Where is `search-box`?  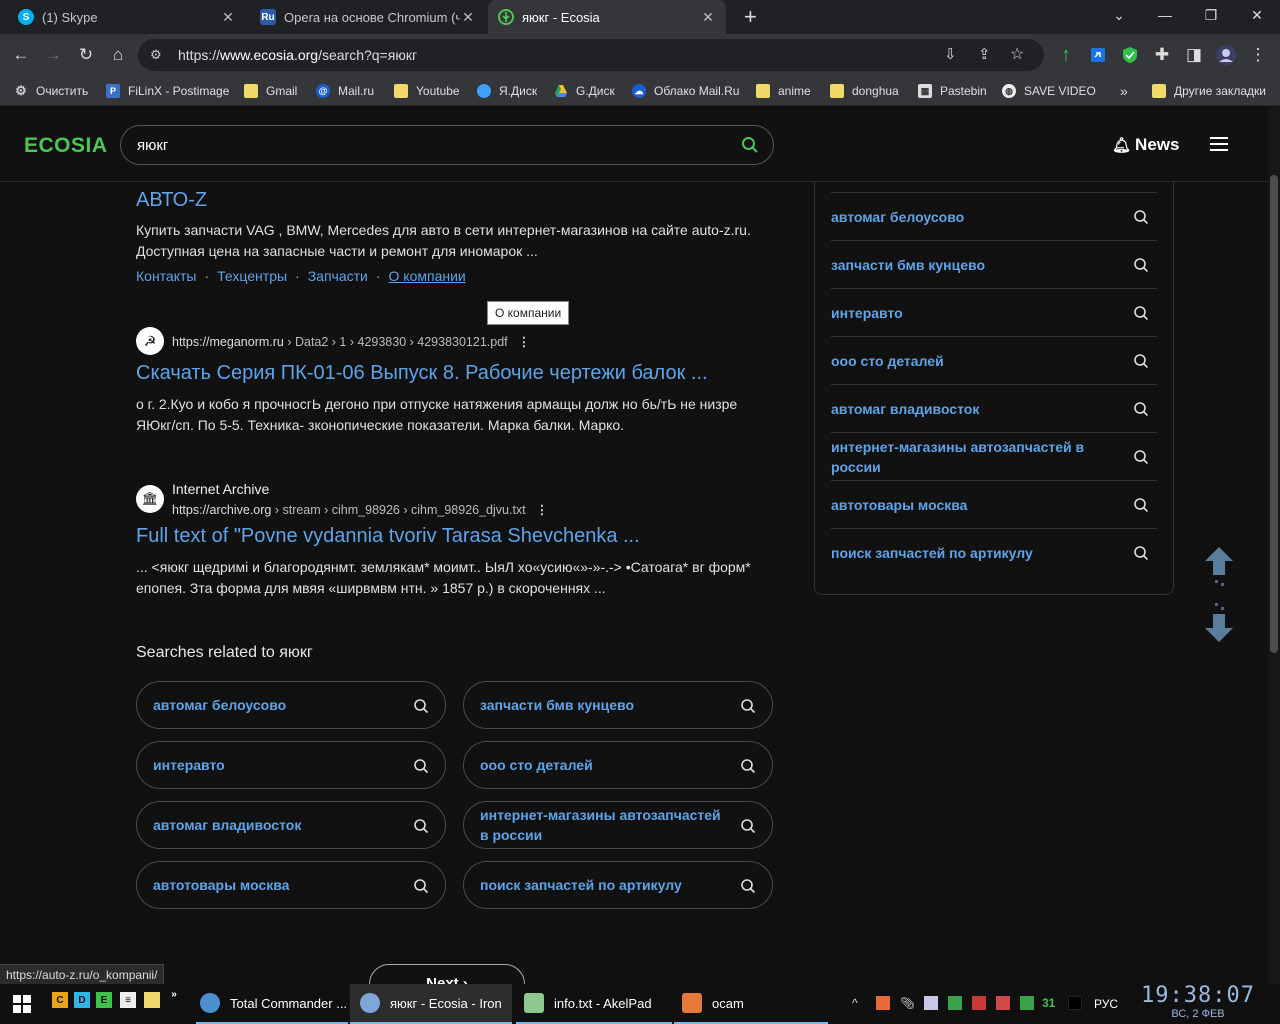 search-box is located at coordinates (447, 145).